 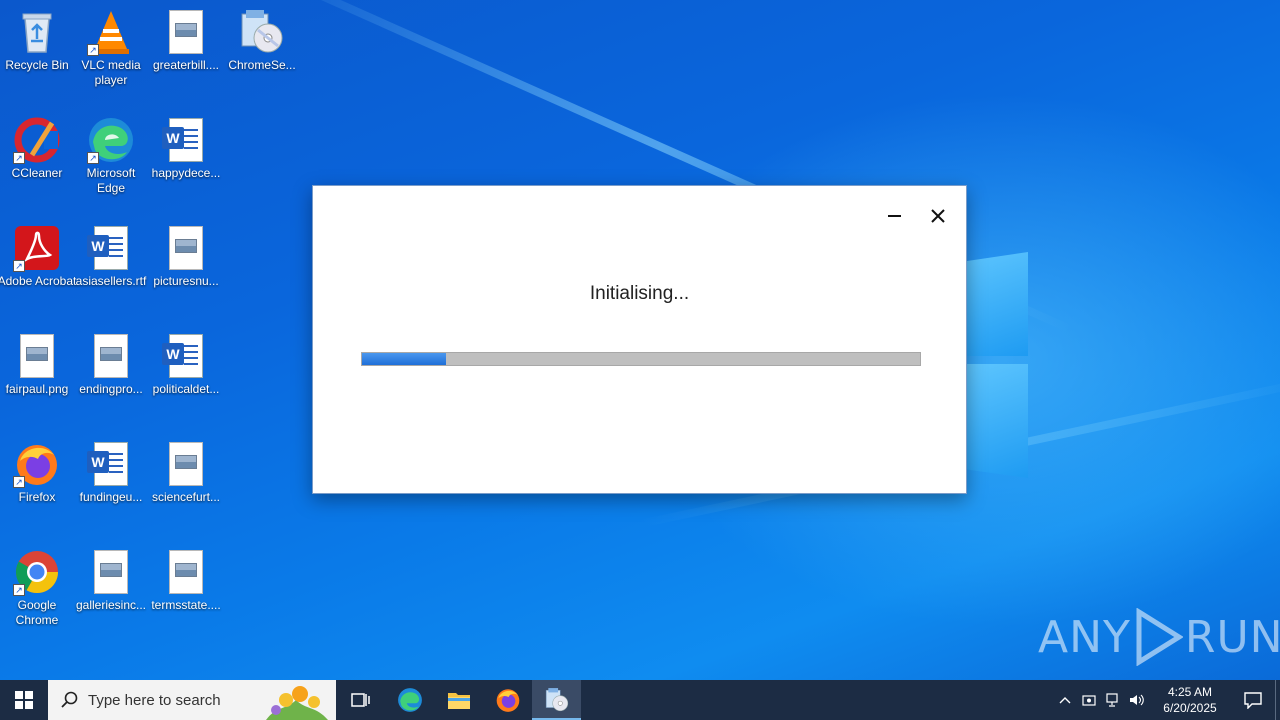 I want to click on clock-time: 4:25 AM, so click(x=1190, y=692).